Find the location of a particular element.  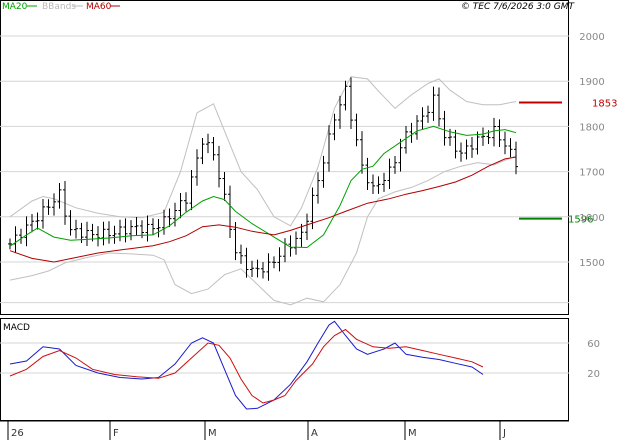

x-tick-label: J is located at coordinates (504, 433).